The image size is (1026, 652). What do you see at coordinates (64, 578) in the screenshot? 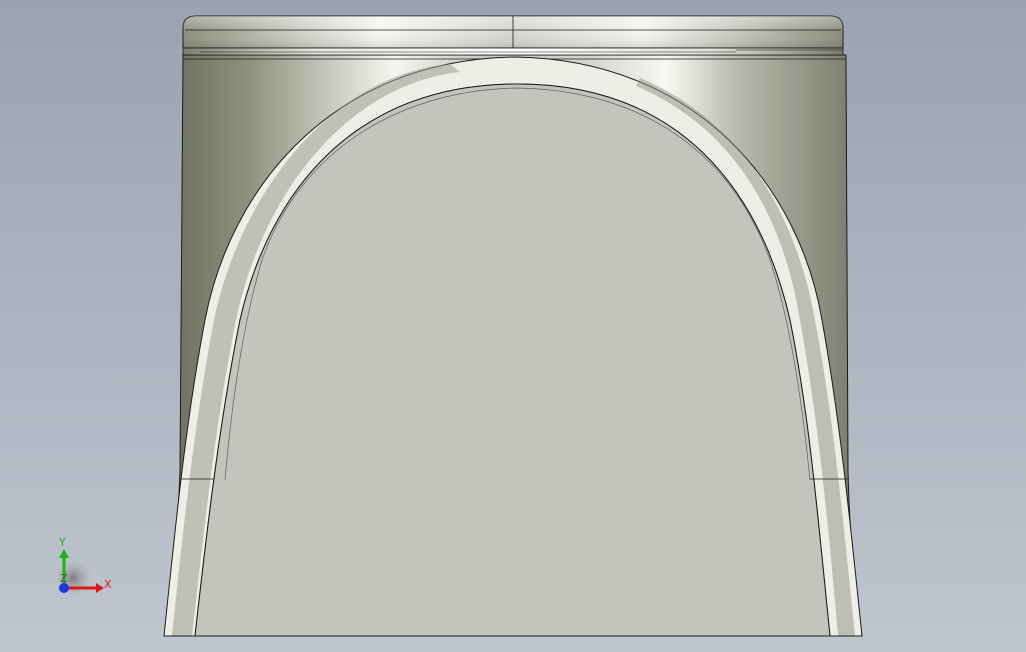
I see `triad-z-label: Z` at bounding box center [64, 578].